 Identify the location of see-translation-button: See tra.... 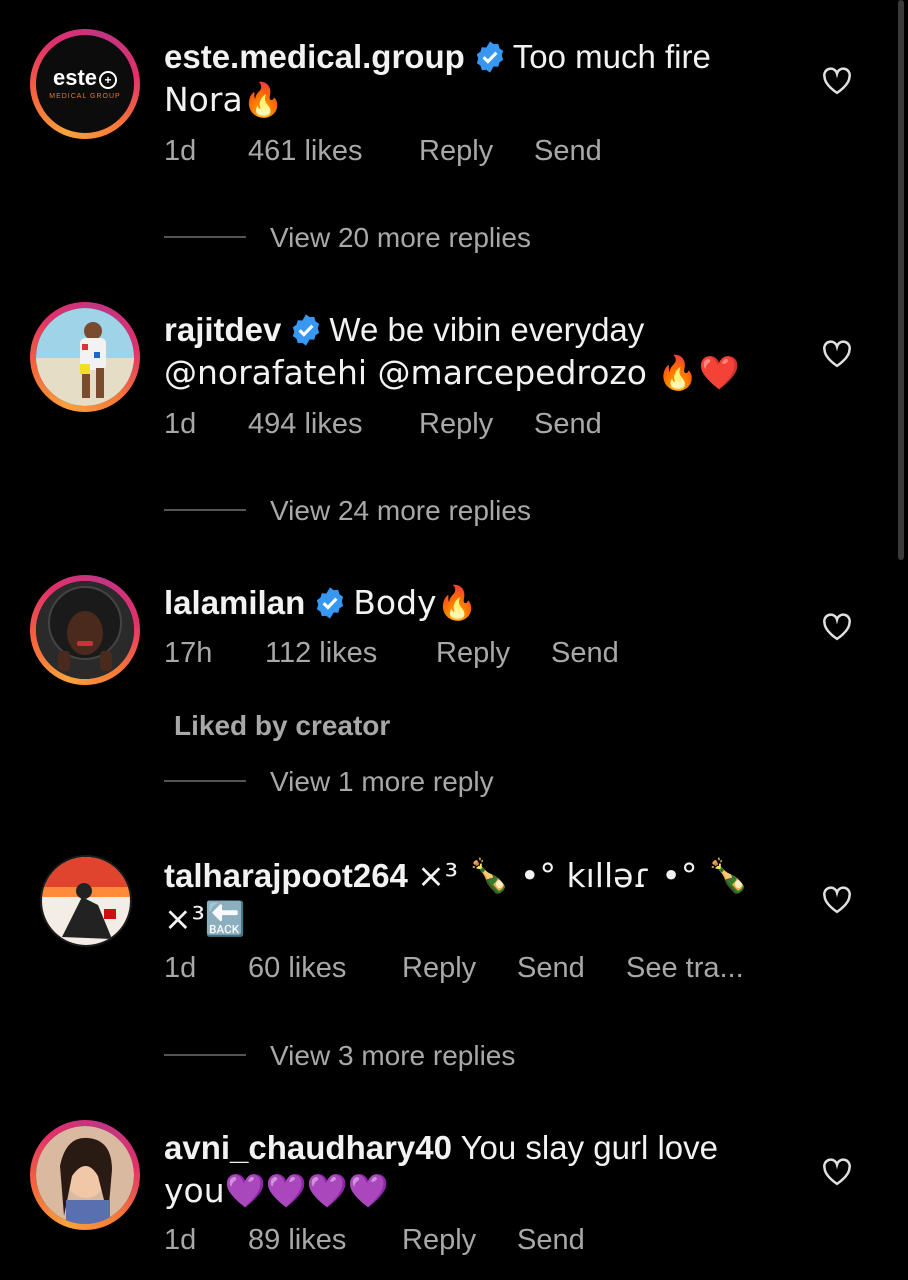
(685, 968).